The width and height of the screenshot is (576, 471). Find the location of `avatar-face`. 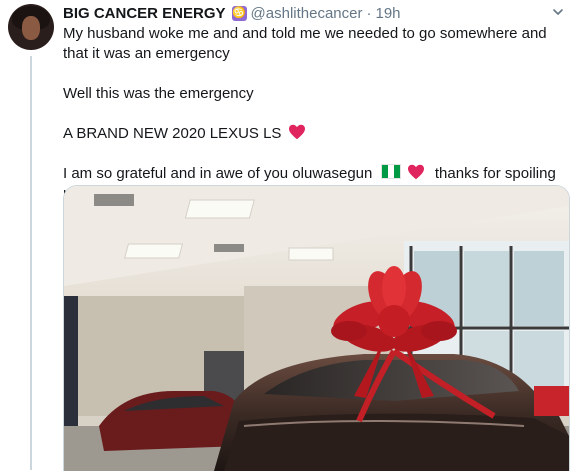

avatar-face is located at coordinates (31, 28).